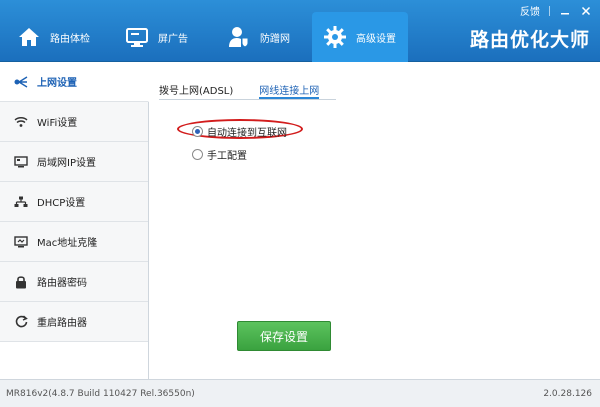 The width and height of the screenshot is (600, 407). I want to click on lan-icon, so click(21, 162).